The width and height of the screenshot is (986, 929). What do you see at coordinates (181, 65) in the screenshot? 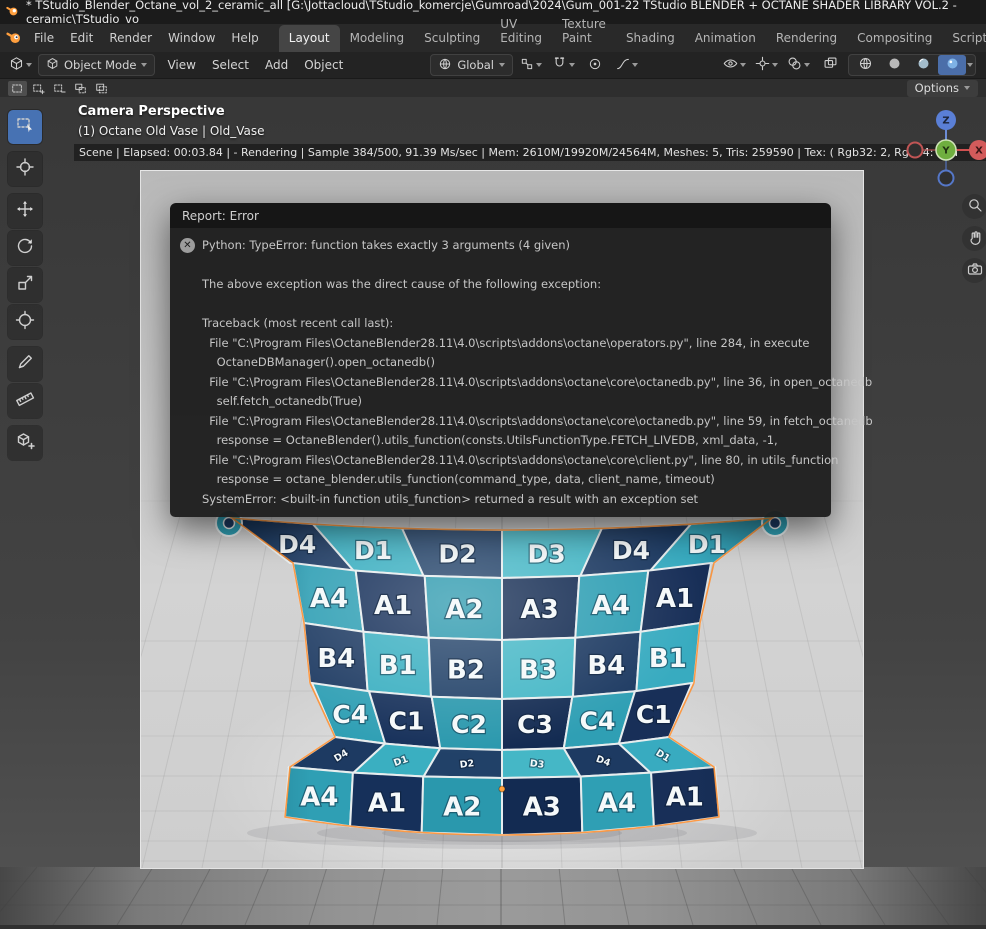
I see `header-menu-view: View` at bounding box center [181, 65].